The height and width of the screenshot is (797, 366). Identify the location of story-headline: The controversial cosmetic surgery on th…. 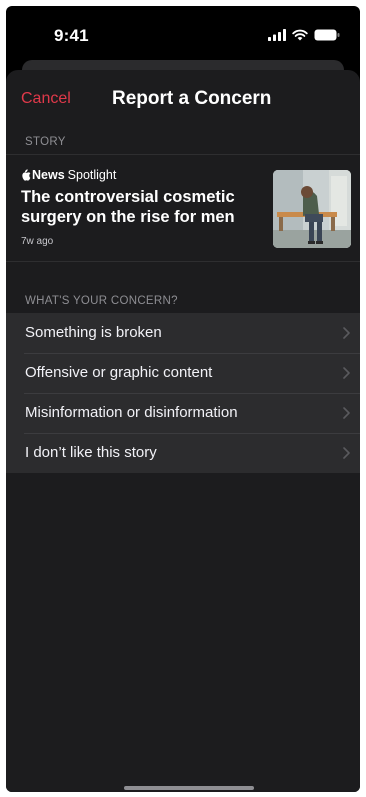
(128, 207).